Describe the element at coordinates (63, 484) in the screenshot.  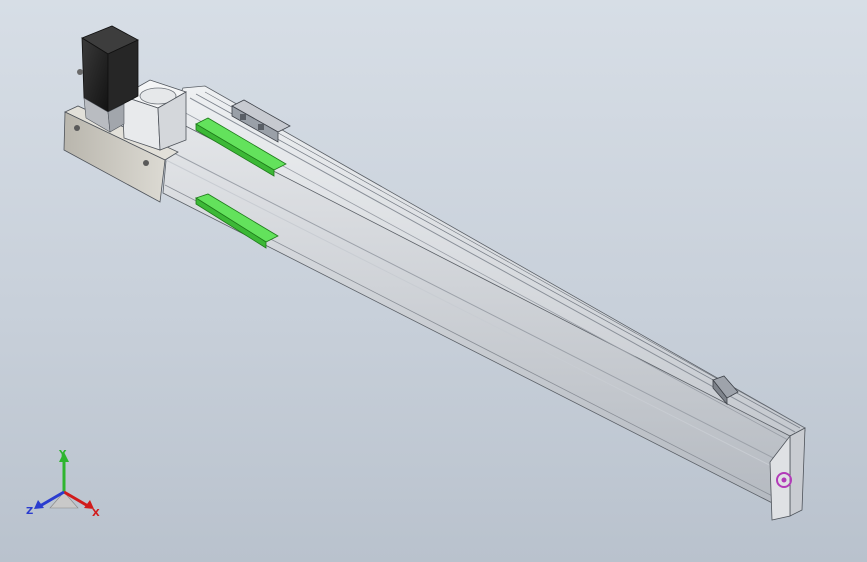
I see `coordinate-triad: Y X Z` at that location.